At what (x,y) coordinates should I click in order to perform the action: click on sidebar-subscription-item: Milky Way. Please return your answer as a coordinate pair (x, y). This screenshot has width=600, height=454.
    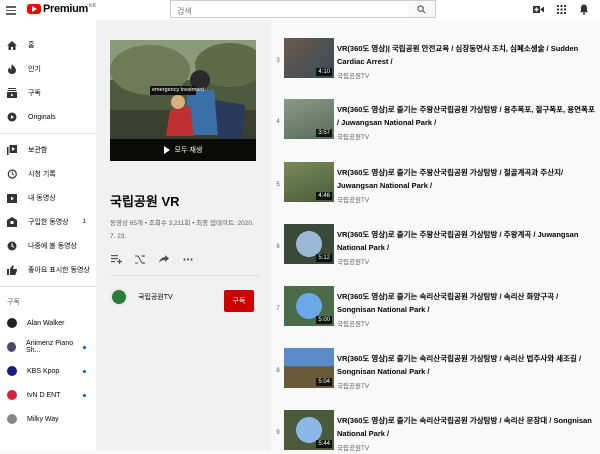
    Looking at the image, I should click on (48, 419).